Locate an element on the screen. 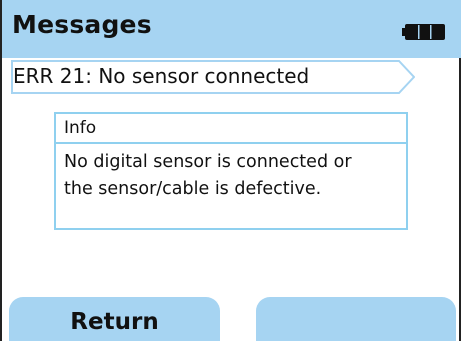  error-message-text: ERR 21: No sensor connected is located at coordinates (161, 76).